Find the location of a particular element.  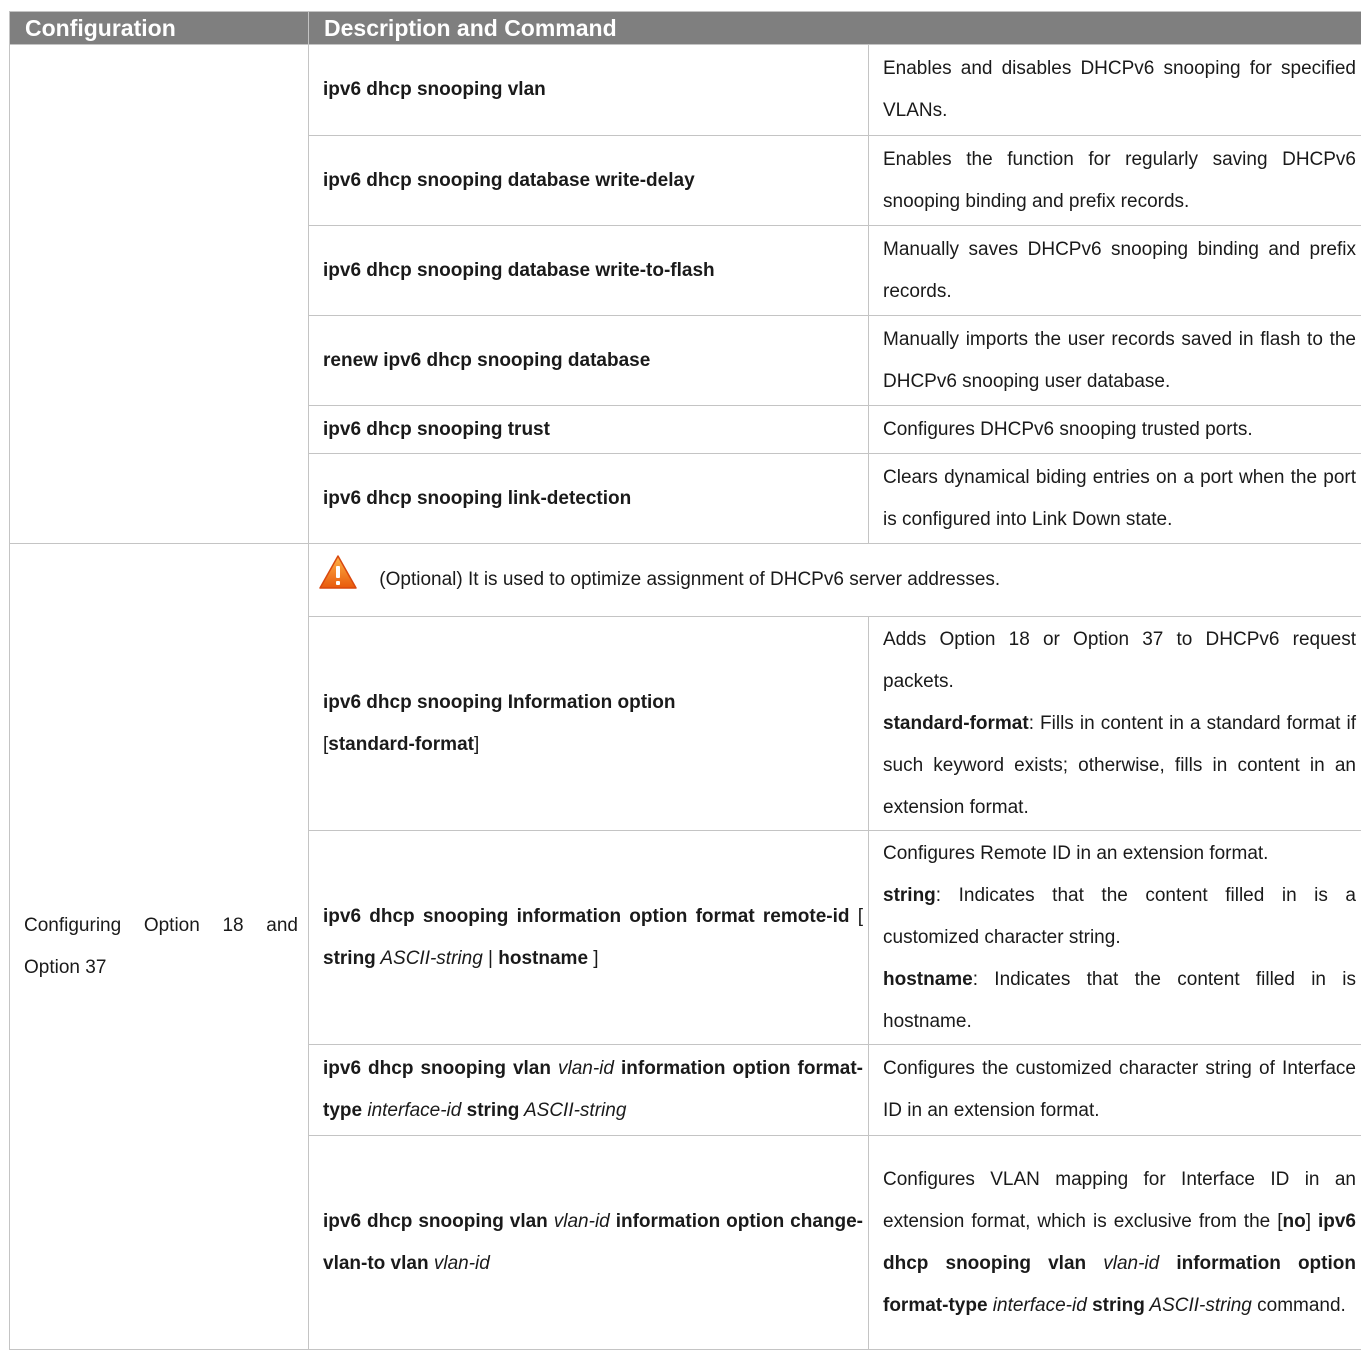

command-keyword: hostname is located at coordinates (543, 958).